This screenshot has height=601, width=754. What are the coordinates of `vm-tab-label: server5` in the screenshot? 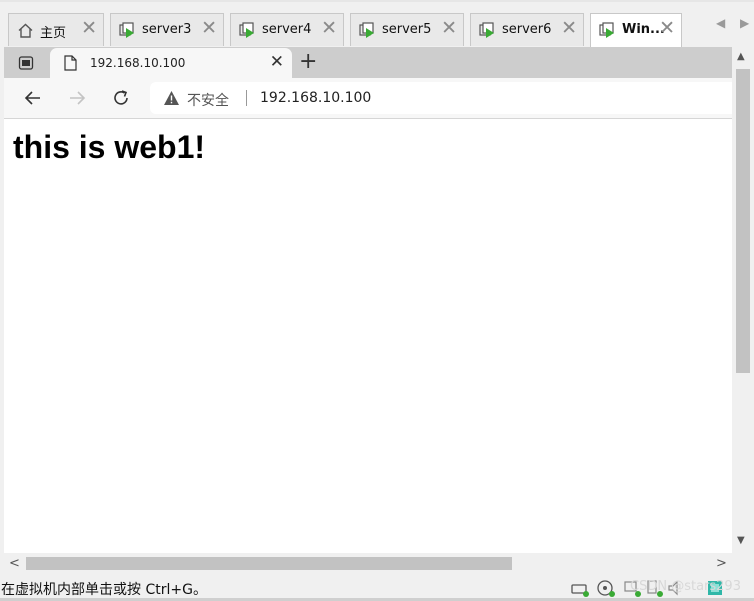 It's located at (407, 29).